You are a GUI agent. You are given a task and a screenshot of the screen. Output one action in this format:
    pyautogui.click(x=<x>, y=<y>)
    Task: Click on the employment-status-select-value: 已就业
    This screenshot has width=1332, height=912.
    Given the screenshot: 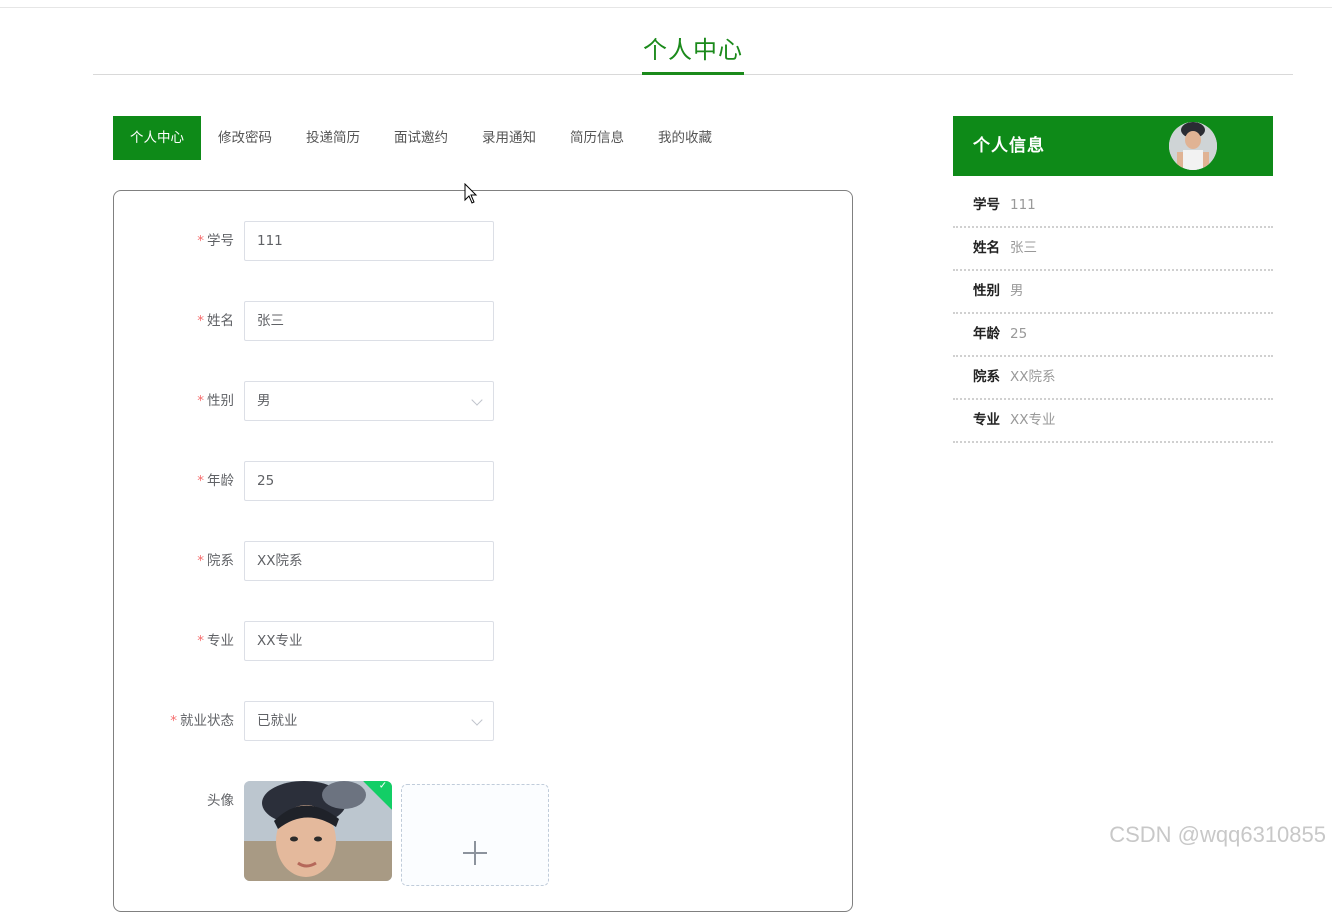 What is the action you would take?
    pyautogui.click(x=277, y=721)
    